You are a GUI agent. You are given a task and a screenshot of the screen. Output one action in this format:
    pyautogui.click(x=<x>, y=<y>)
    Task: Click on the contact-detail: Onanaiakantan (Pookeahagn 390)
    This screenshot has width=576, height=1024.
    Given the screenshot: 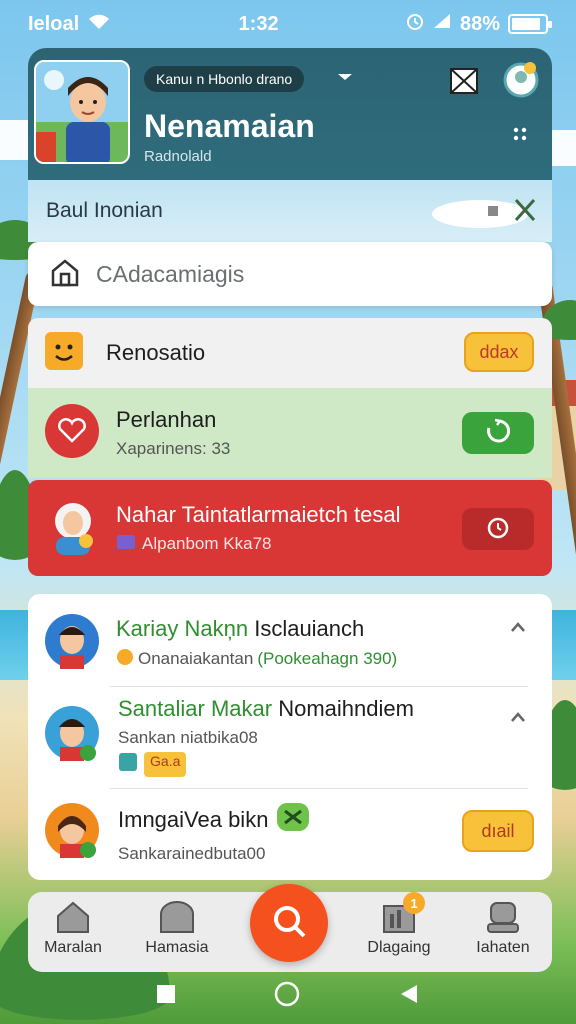 What is the action you would take?
    pyautogui.click(x=256, y=659)
    